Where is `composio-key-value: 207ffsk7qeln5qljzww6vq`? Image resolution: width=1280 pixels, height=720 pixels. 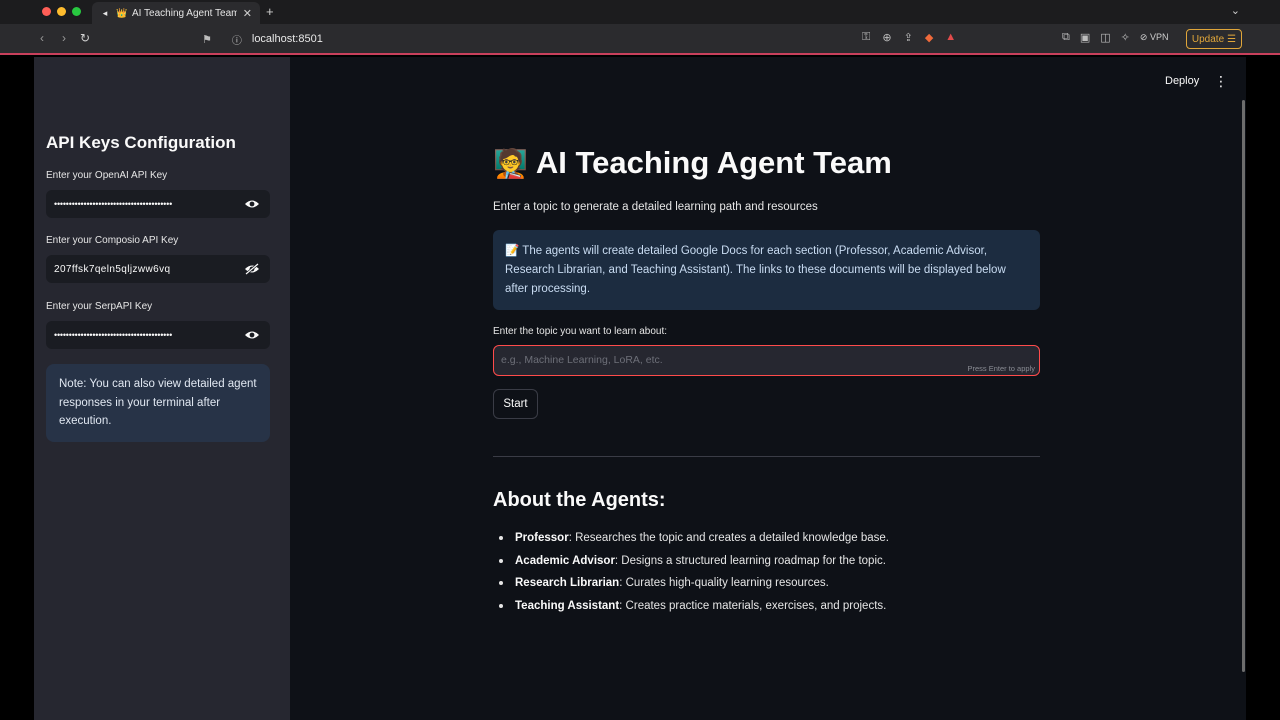 composio-key-value: 207ffsk7qeln5qljzww6vq is located at coordinates (112, 269).